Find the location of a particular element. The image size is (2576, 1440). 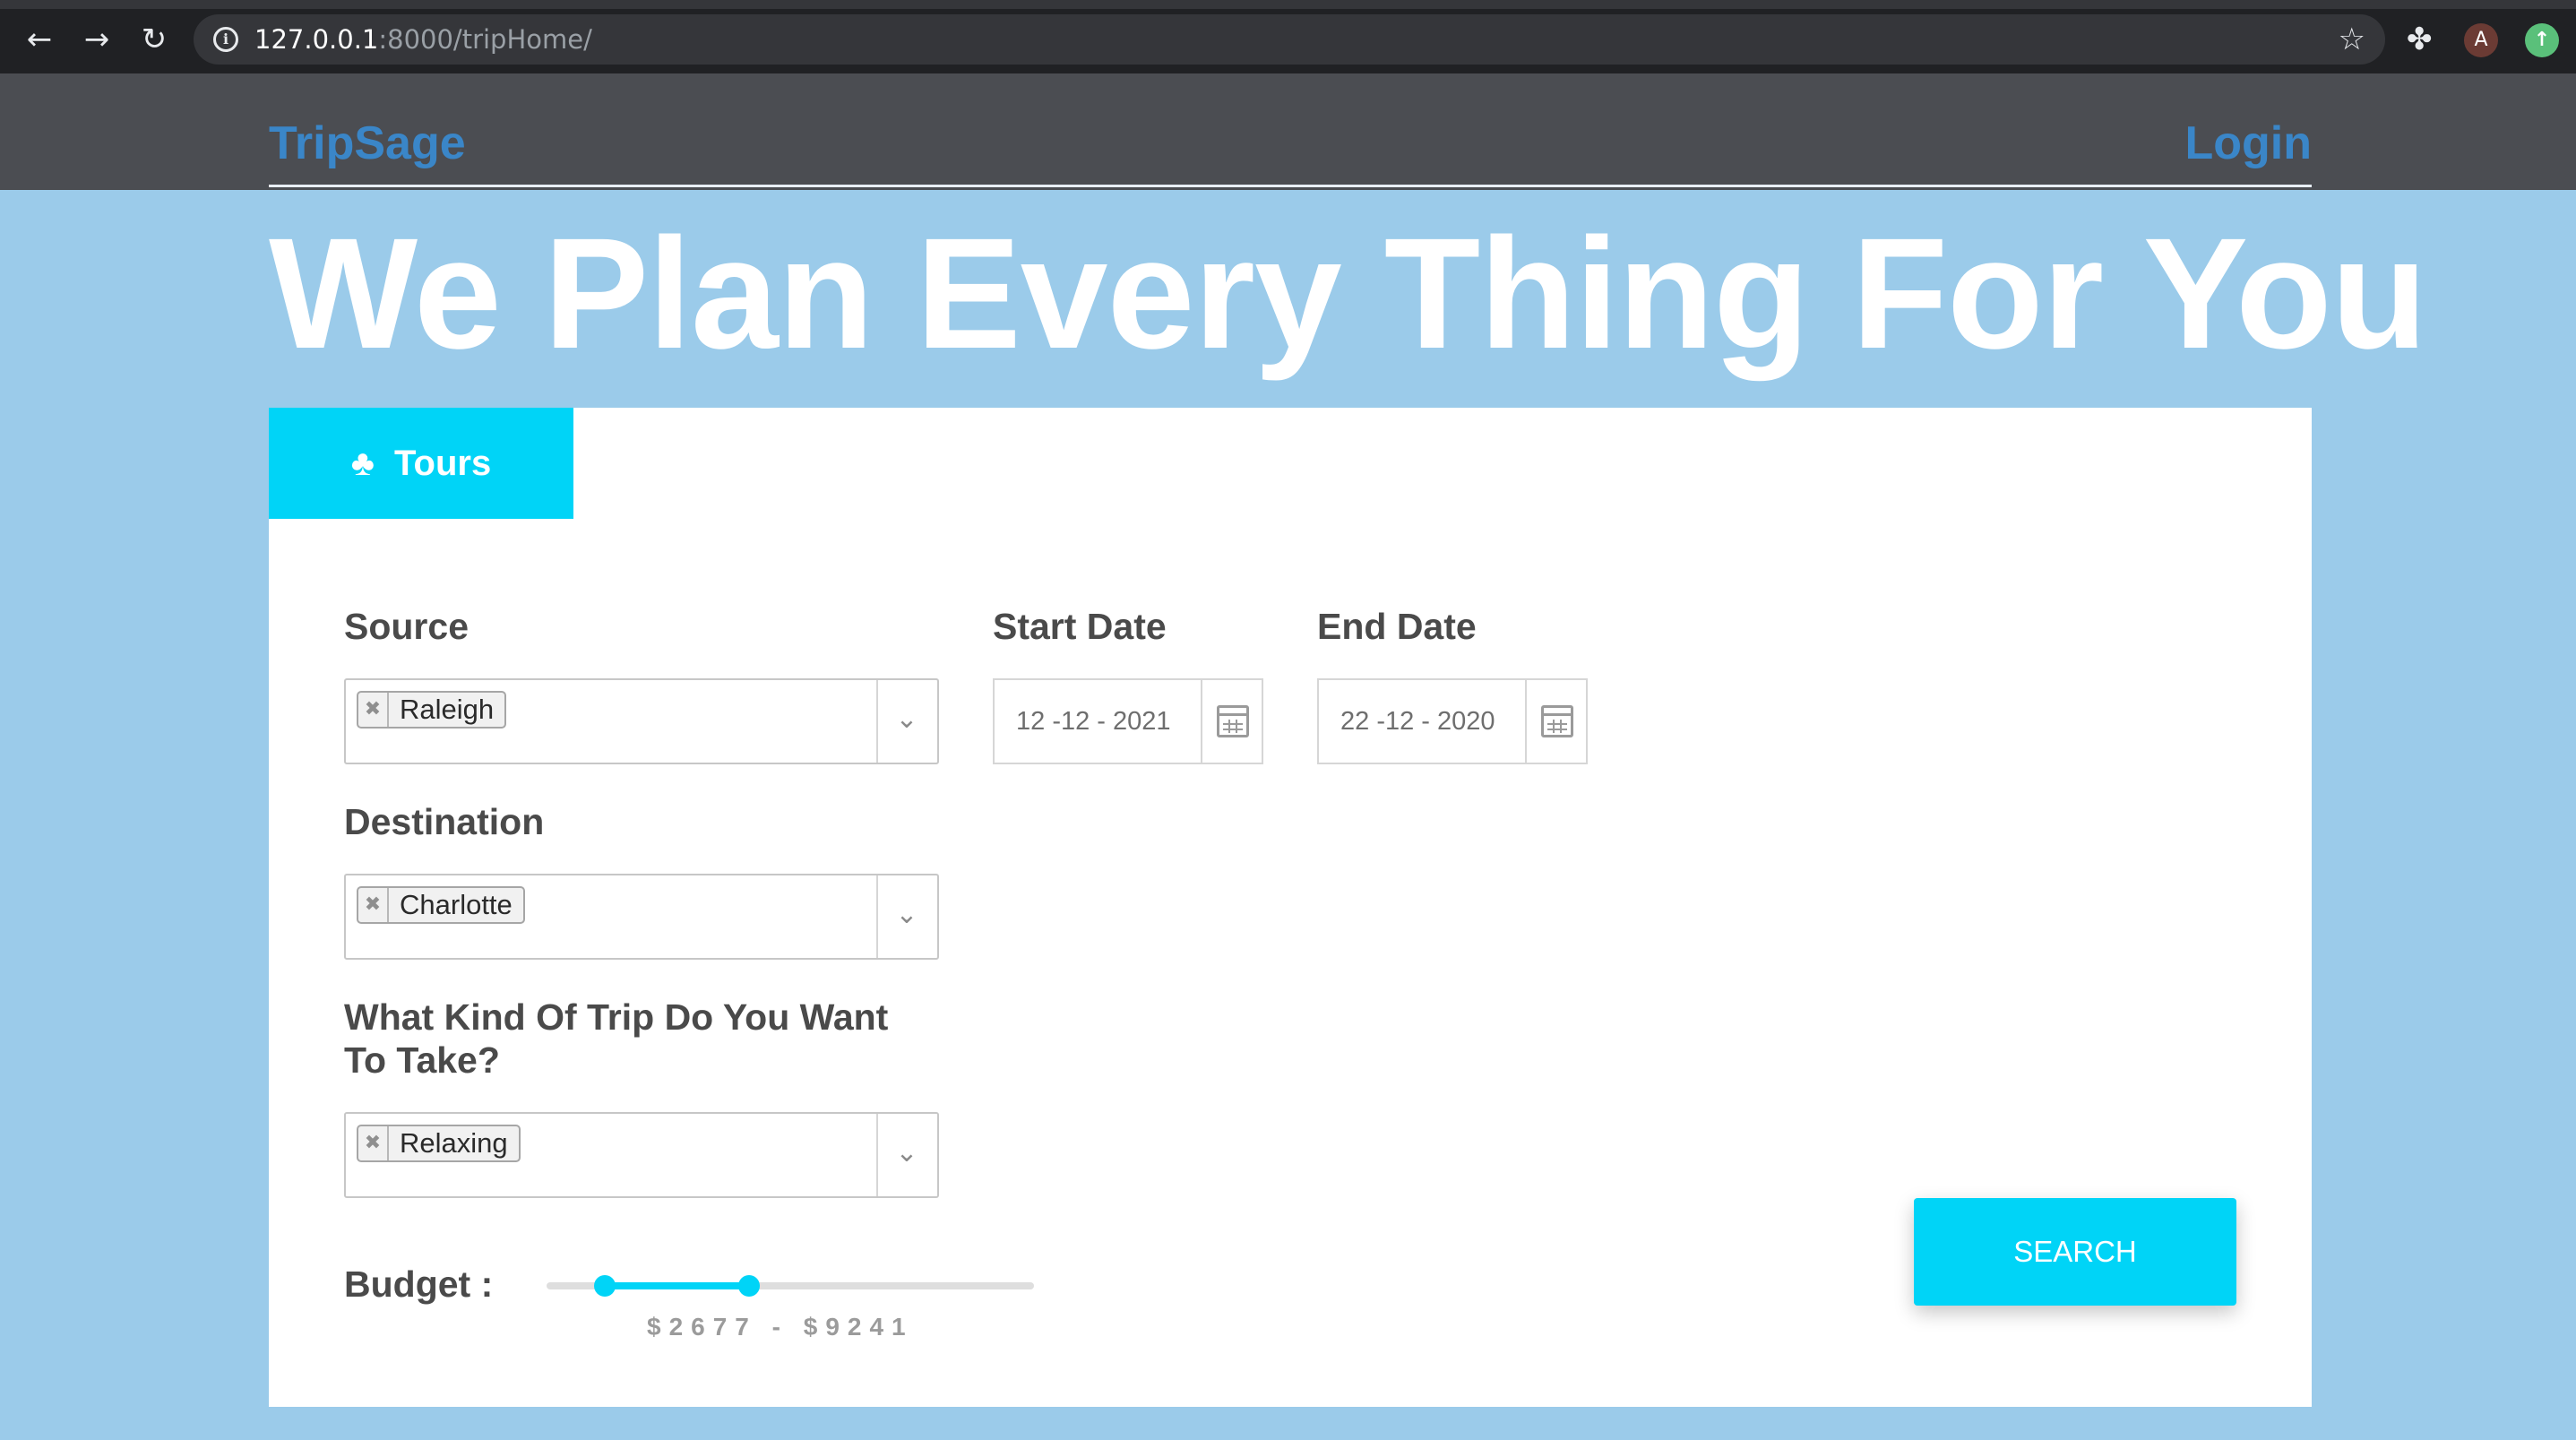

trip-type-label-line2: To Take? is located at coordinates (422, 1060).